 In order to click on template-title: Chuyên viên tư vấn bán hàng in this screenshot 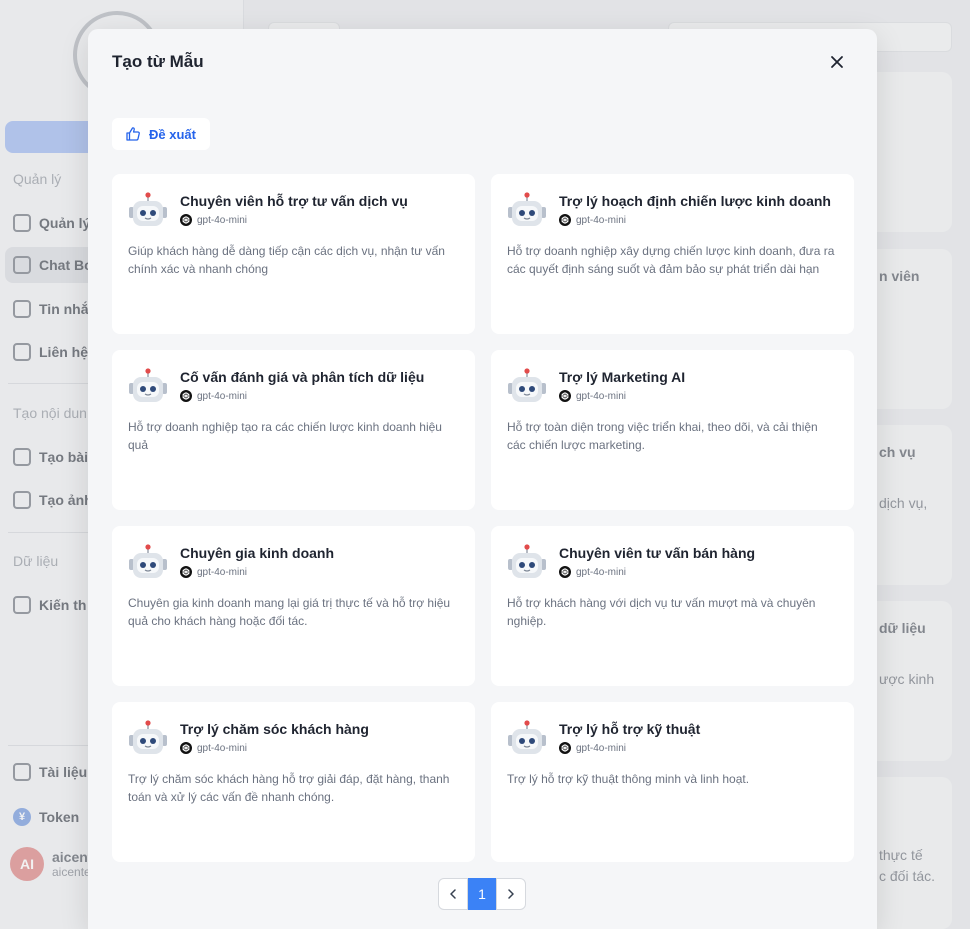, I will do `click(657, 553)`.